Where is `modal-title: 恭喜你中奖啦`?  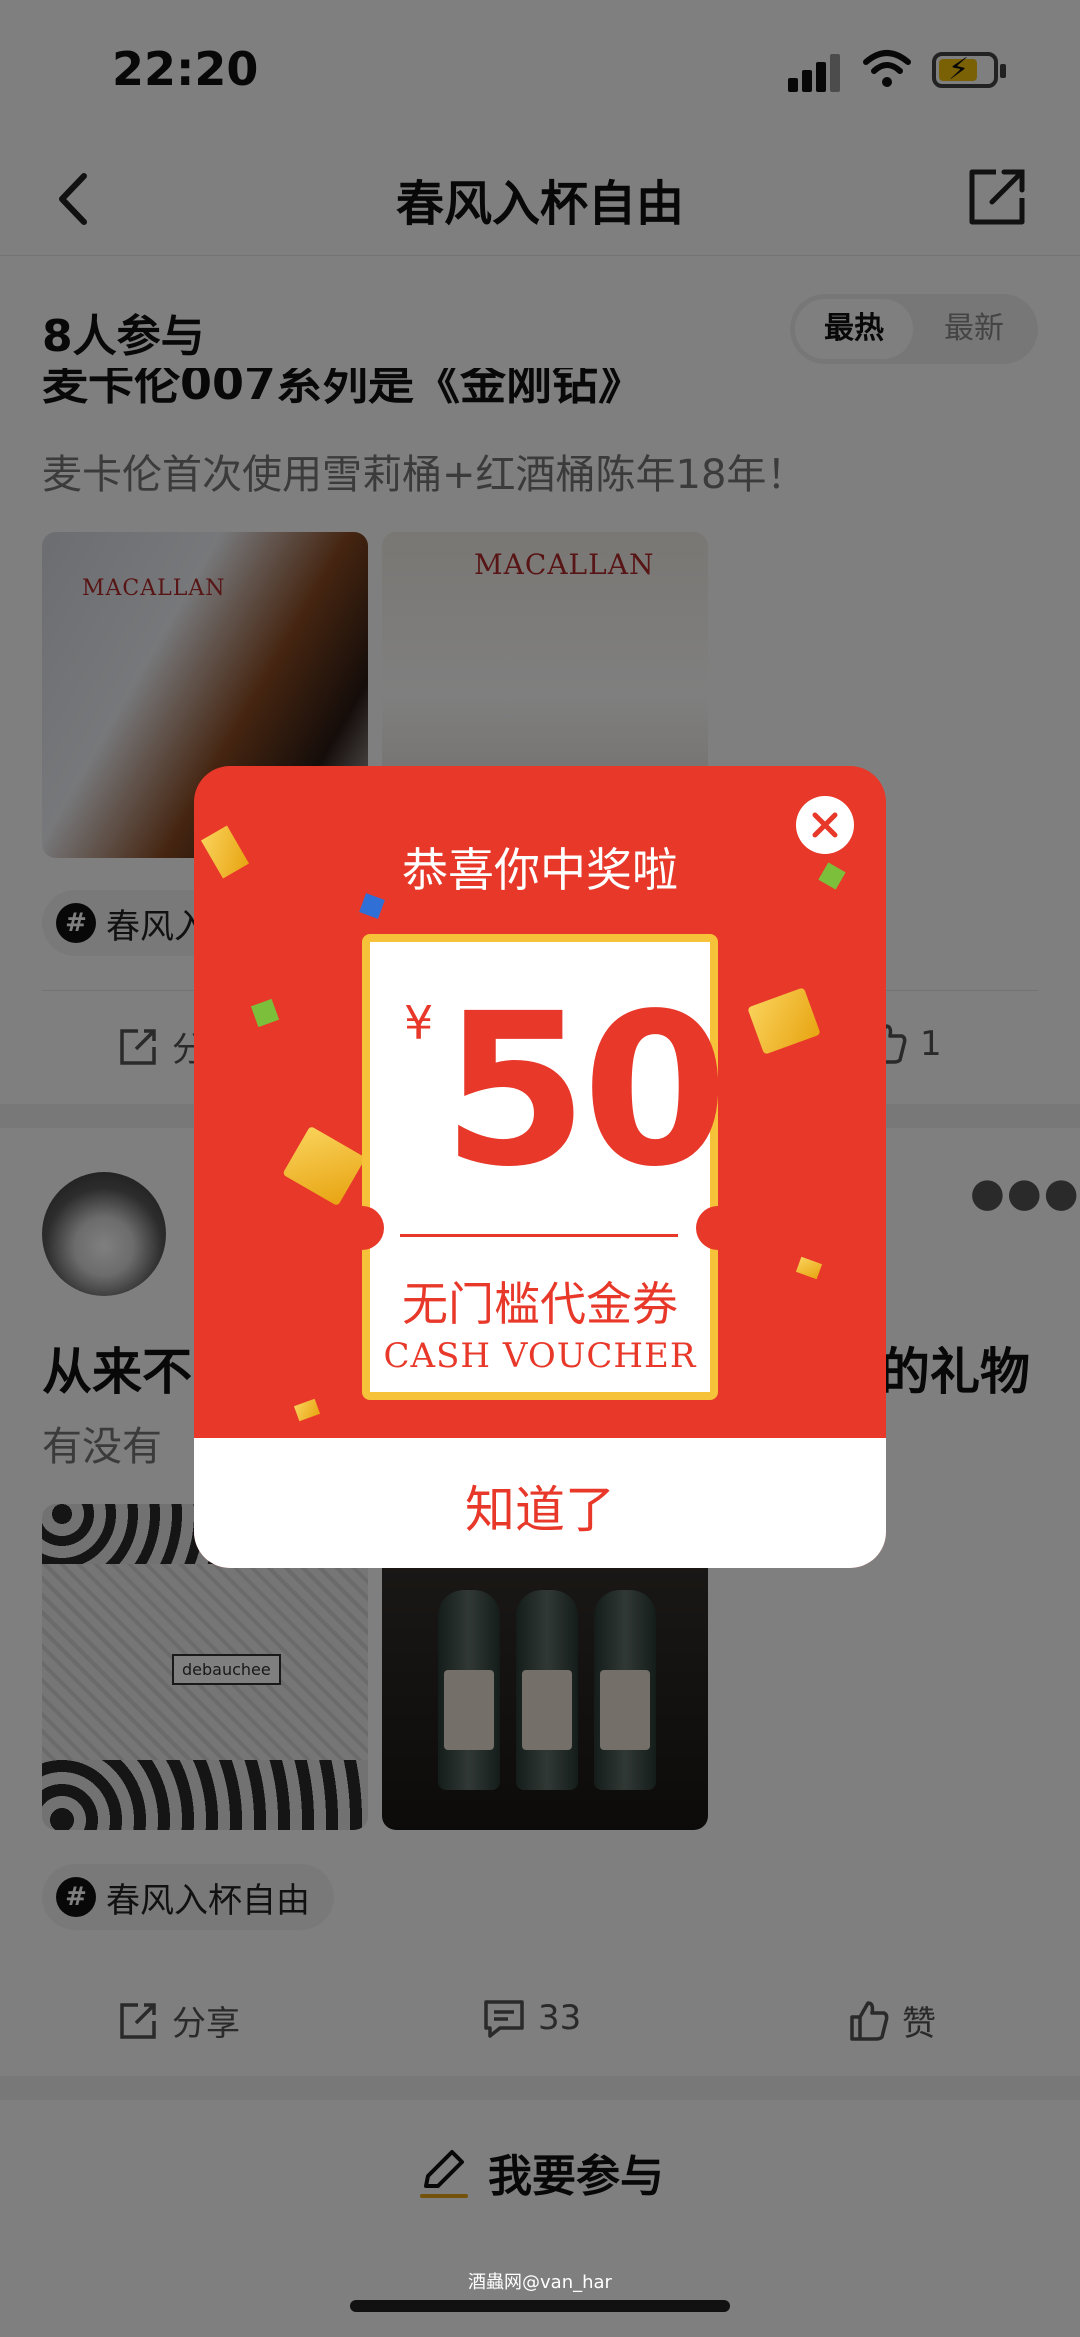
modal-title: 恭喜你中奖啦 is located at coordinates (540, 870).